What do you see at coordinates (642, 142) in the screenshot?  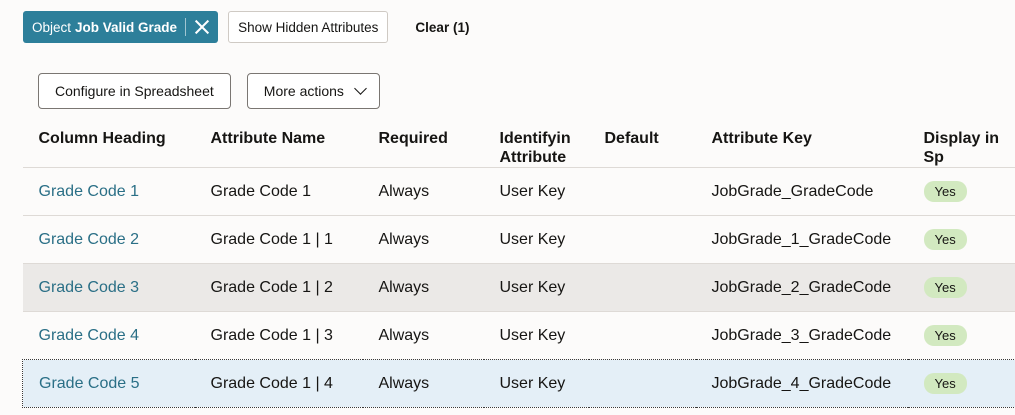 I see `column-header: Default` at bounding box center [642, 142].